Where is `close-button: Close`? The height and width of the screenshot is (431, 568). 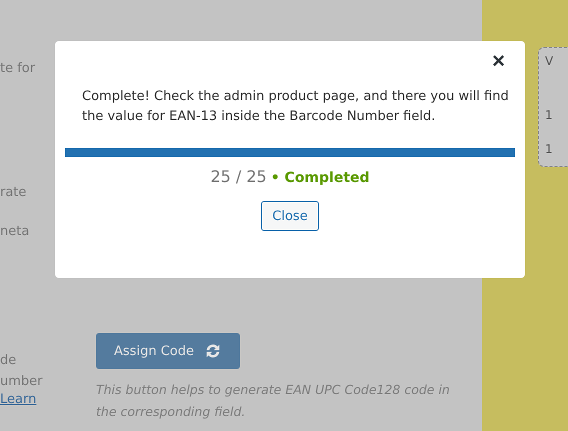
close-button: Close is located at coordinates (290, 216).